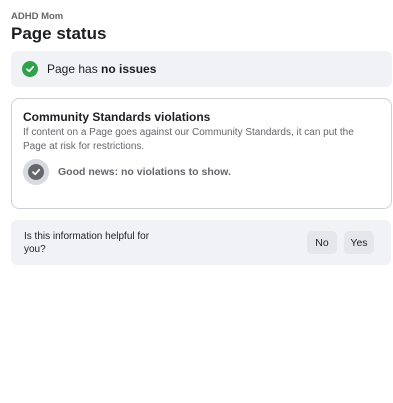 This screenshot has height=403, width=393. I want to click on feedback-question: Is this information helpful for you?, so click(87, 243).